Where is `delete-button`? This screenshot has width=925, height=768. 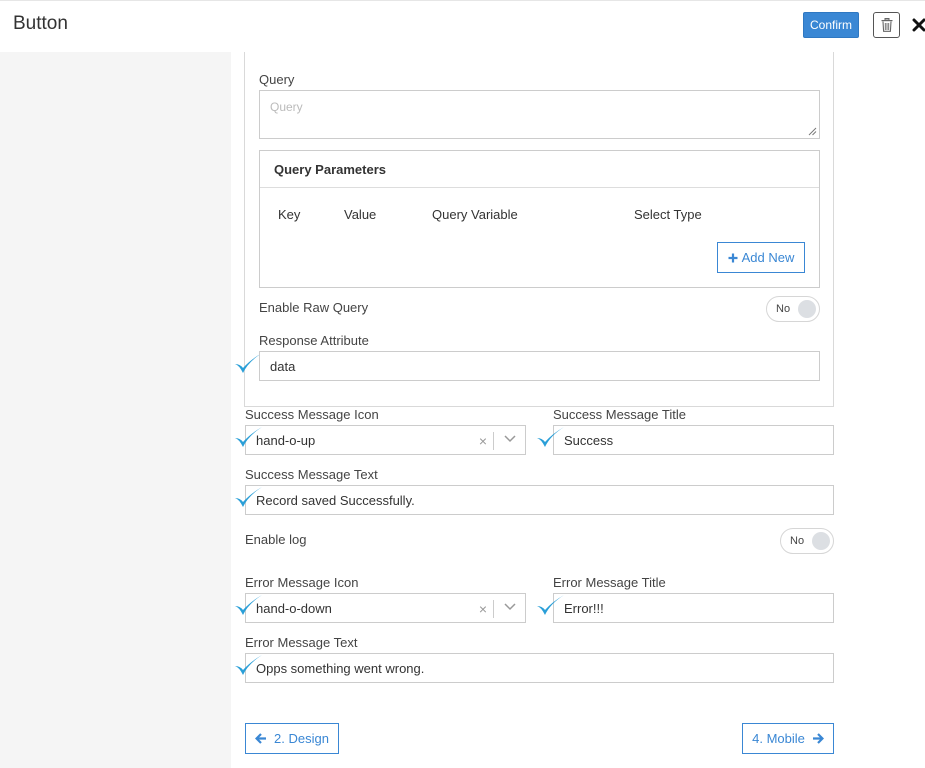
delete-button is located at coordinates (886, 25).